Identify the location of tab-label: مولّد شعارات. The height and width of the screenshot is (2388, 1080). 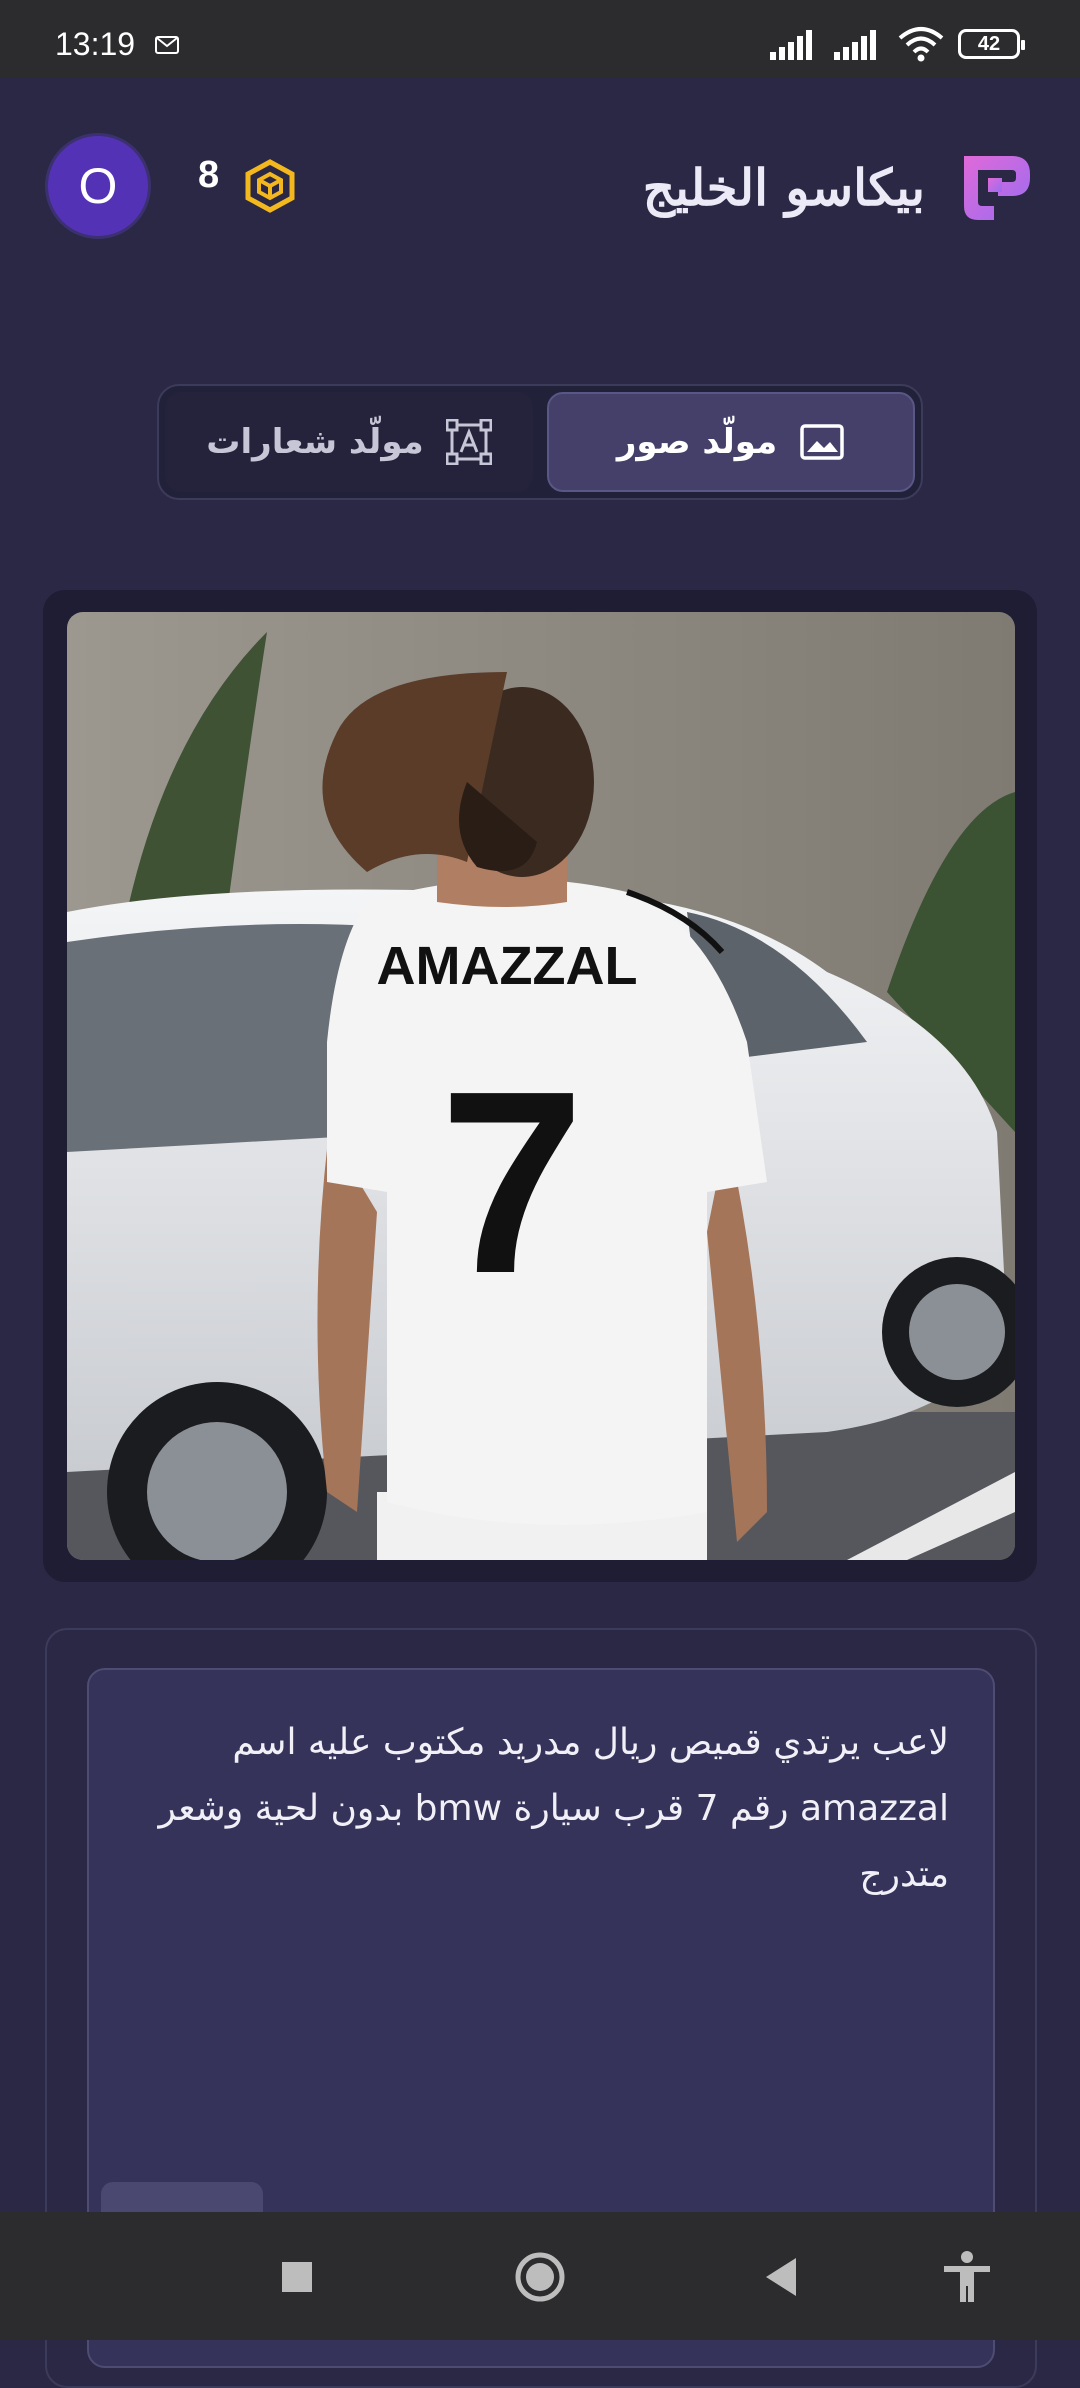
(315, 442).